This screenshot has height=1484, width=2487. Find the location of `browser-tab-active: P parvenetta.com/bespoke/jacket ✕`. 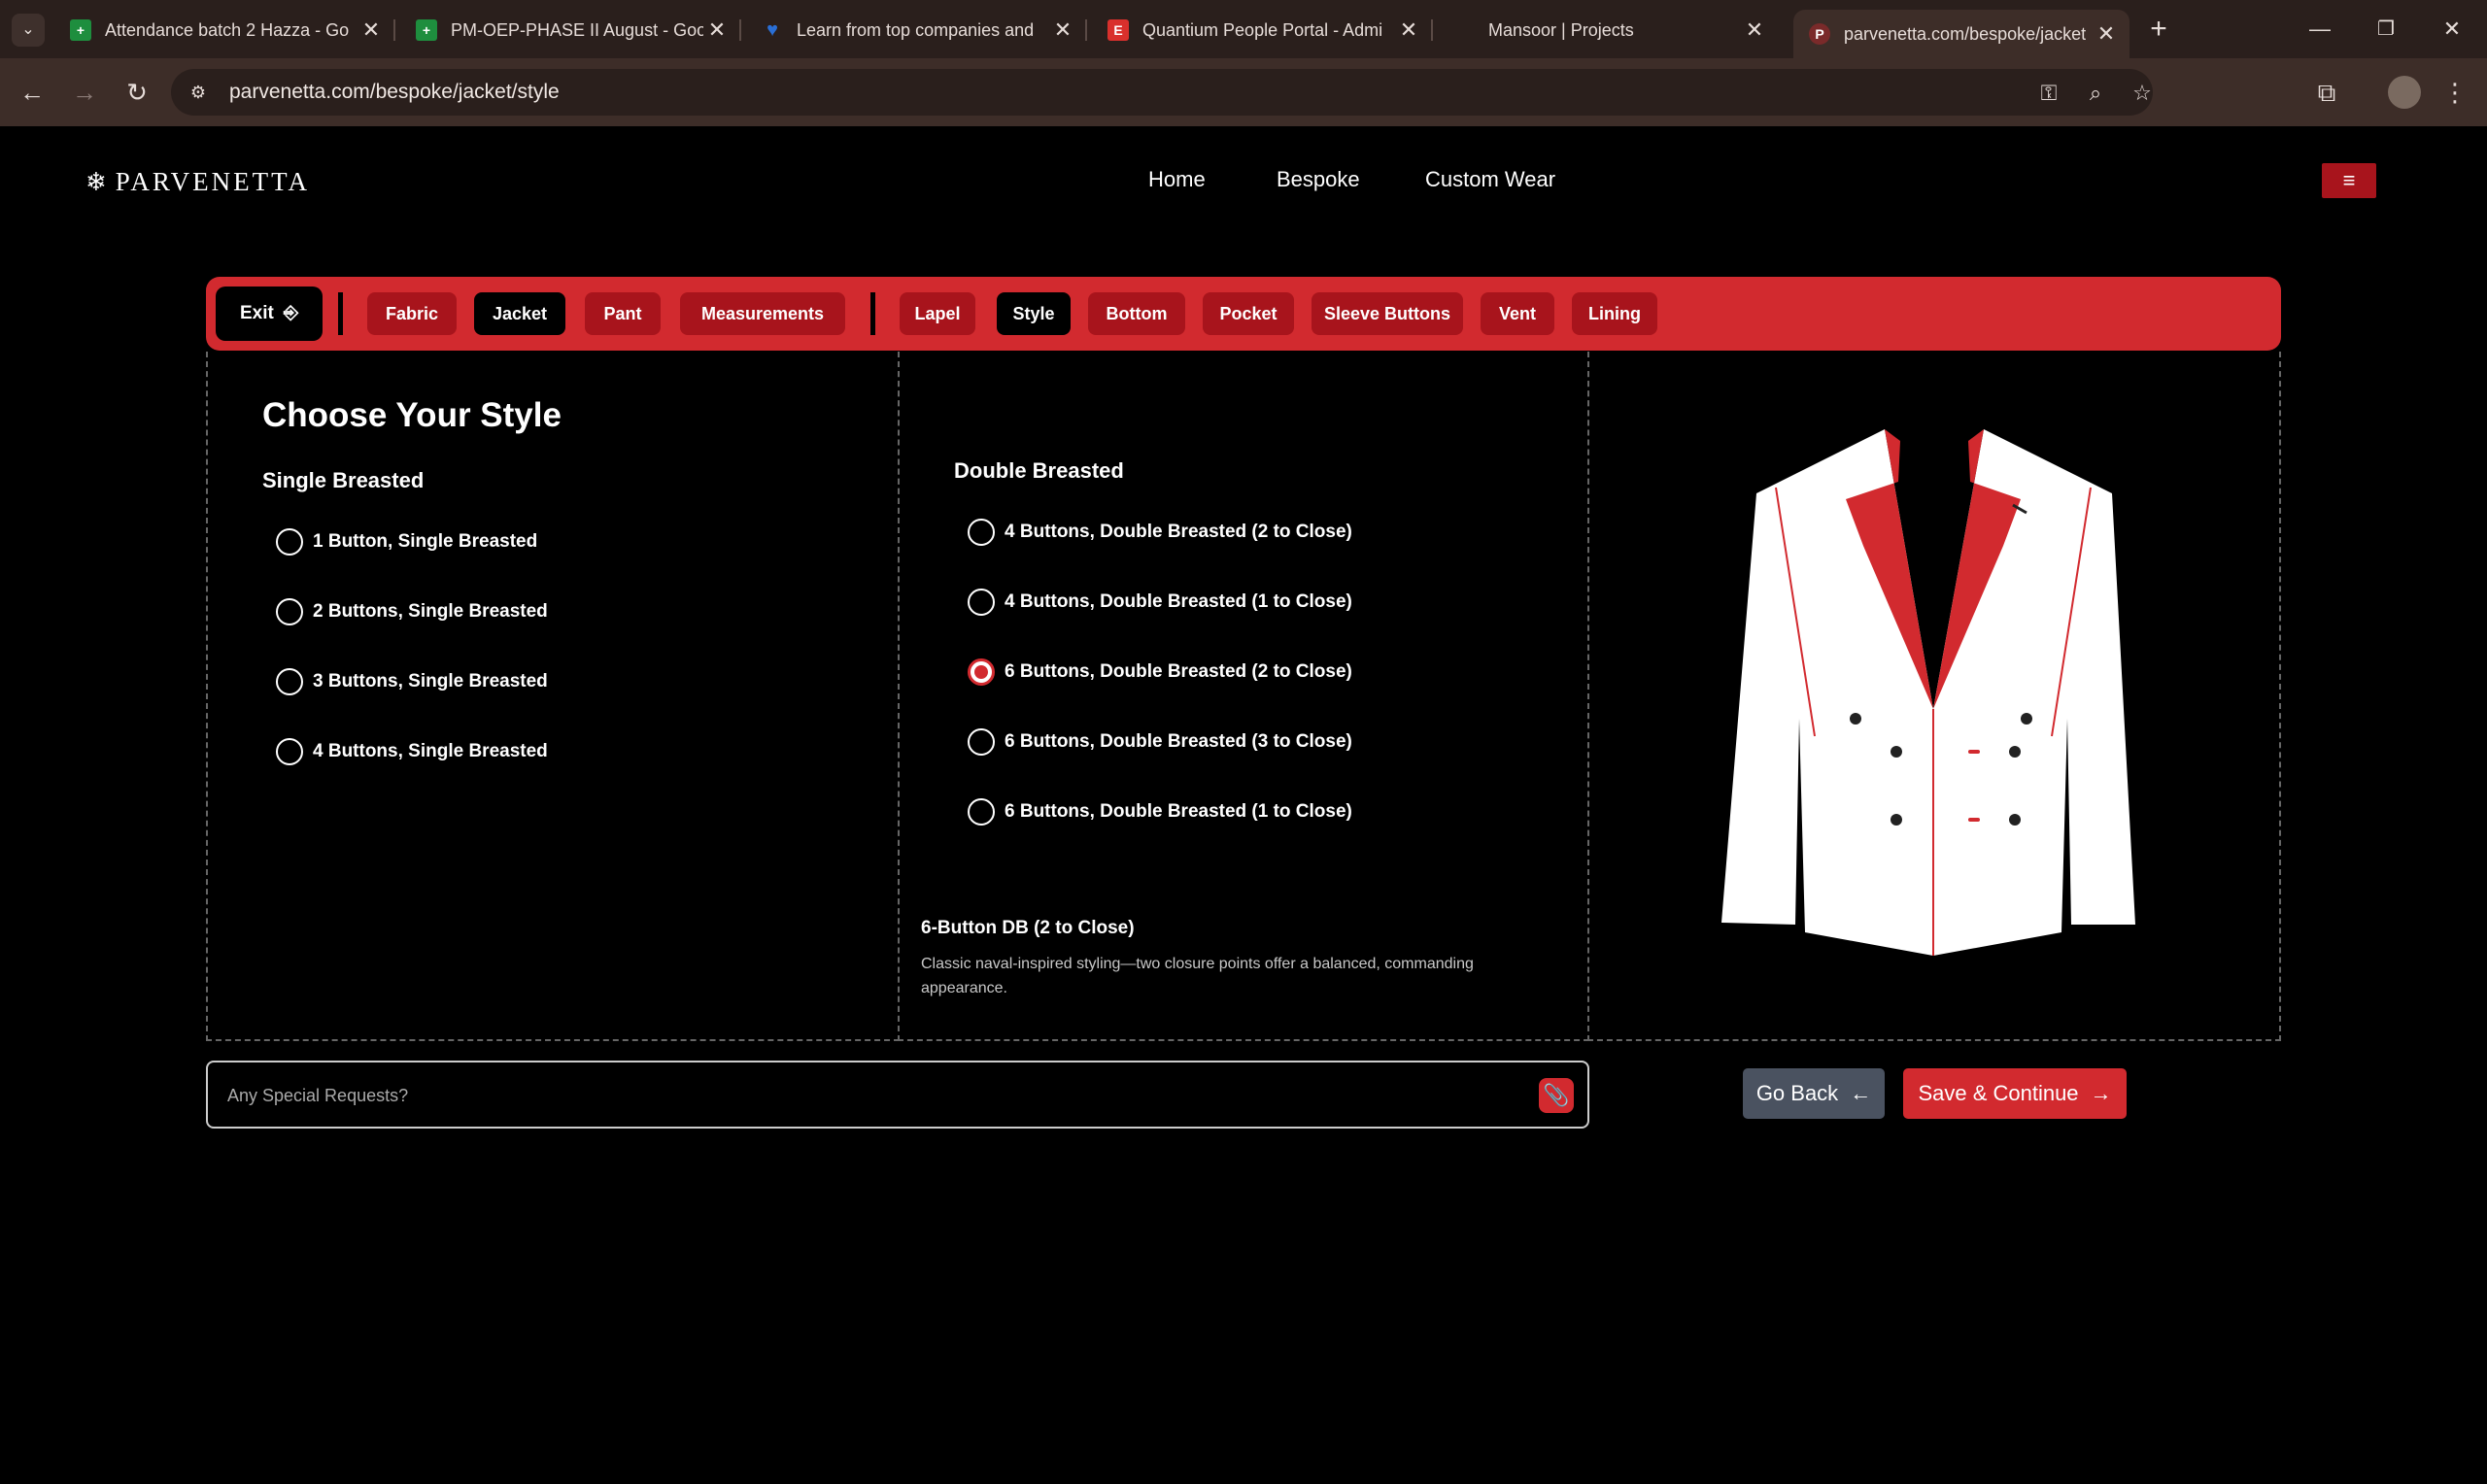

browser-tab-active: P parvenetta.com/bespoke/jacket ✕ is located at coordinates (1961, 34).